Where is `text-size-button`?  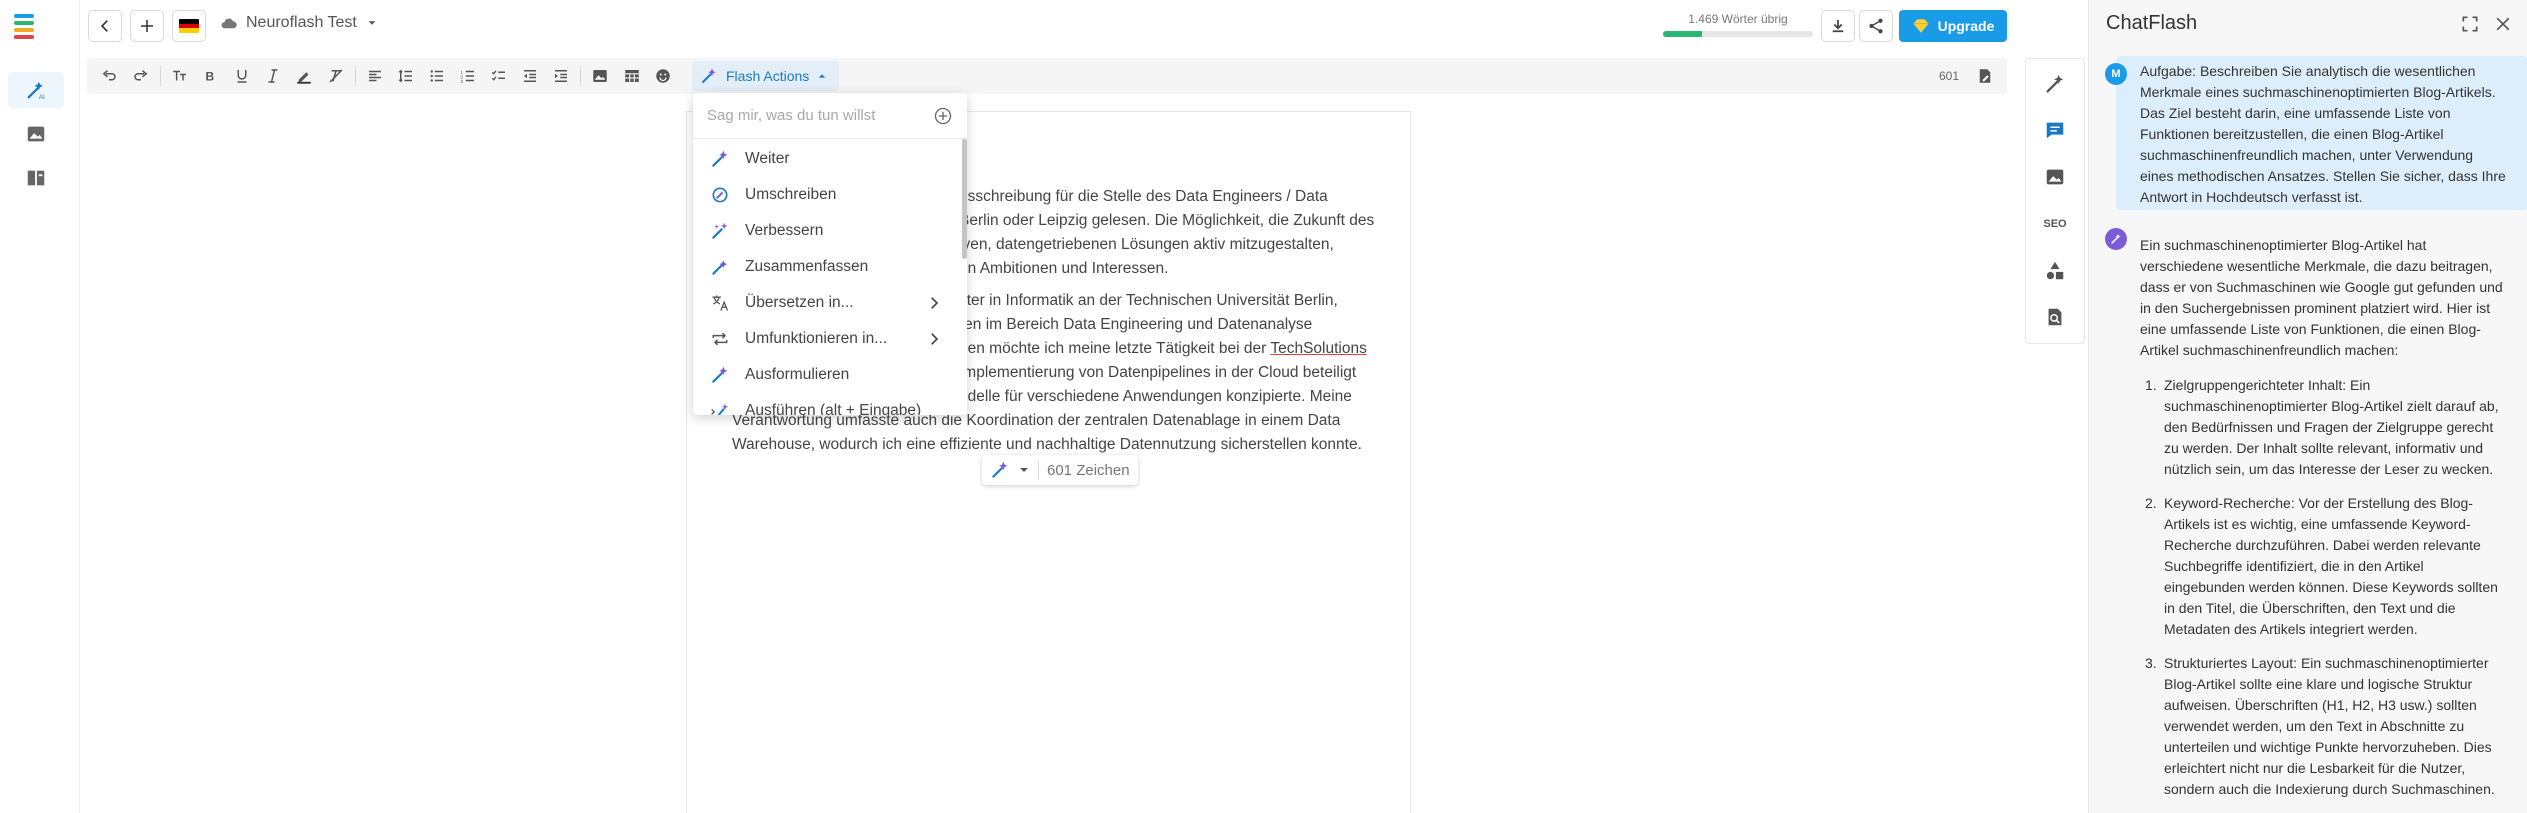
text-size-button is located at coordinates (180, 76).